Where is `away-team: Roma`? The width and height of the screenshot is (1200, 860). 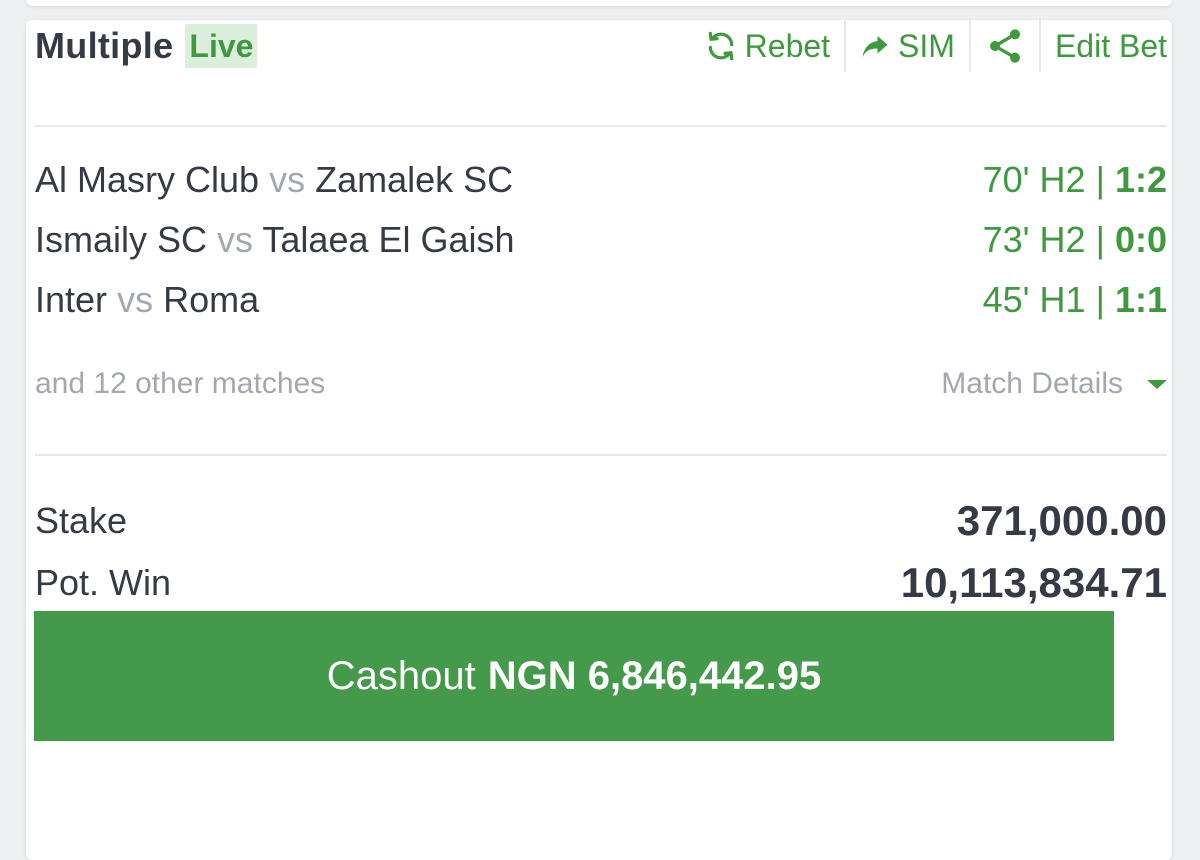 away-team: Roma is located at coordinates (211, 299).